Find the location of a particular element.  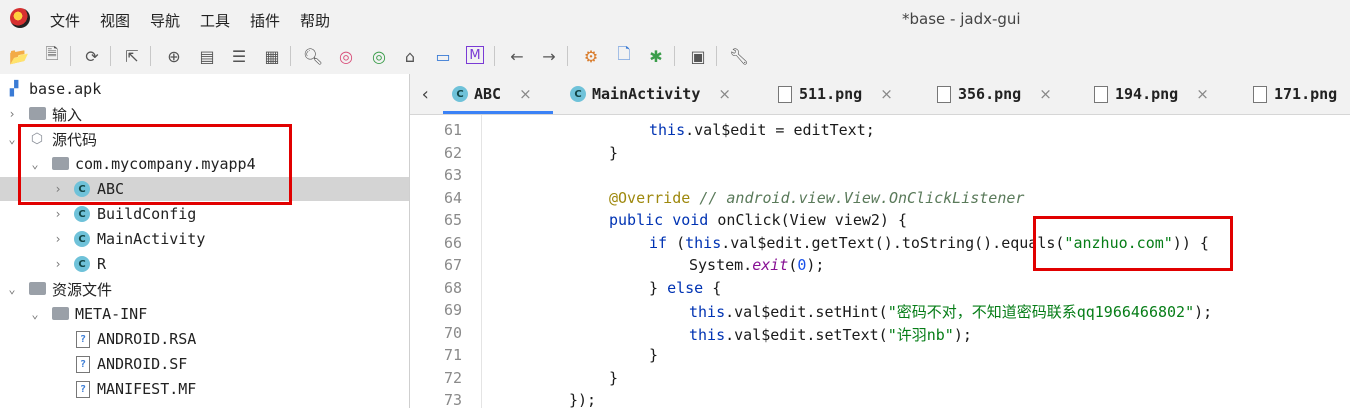

add-files-icon: 🗎 is located at coordinates (52, 55).